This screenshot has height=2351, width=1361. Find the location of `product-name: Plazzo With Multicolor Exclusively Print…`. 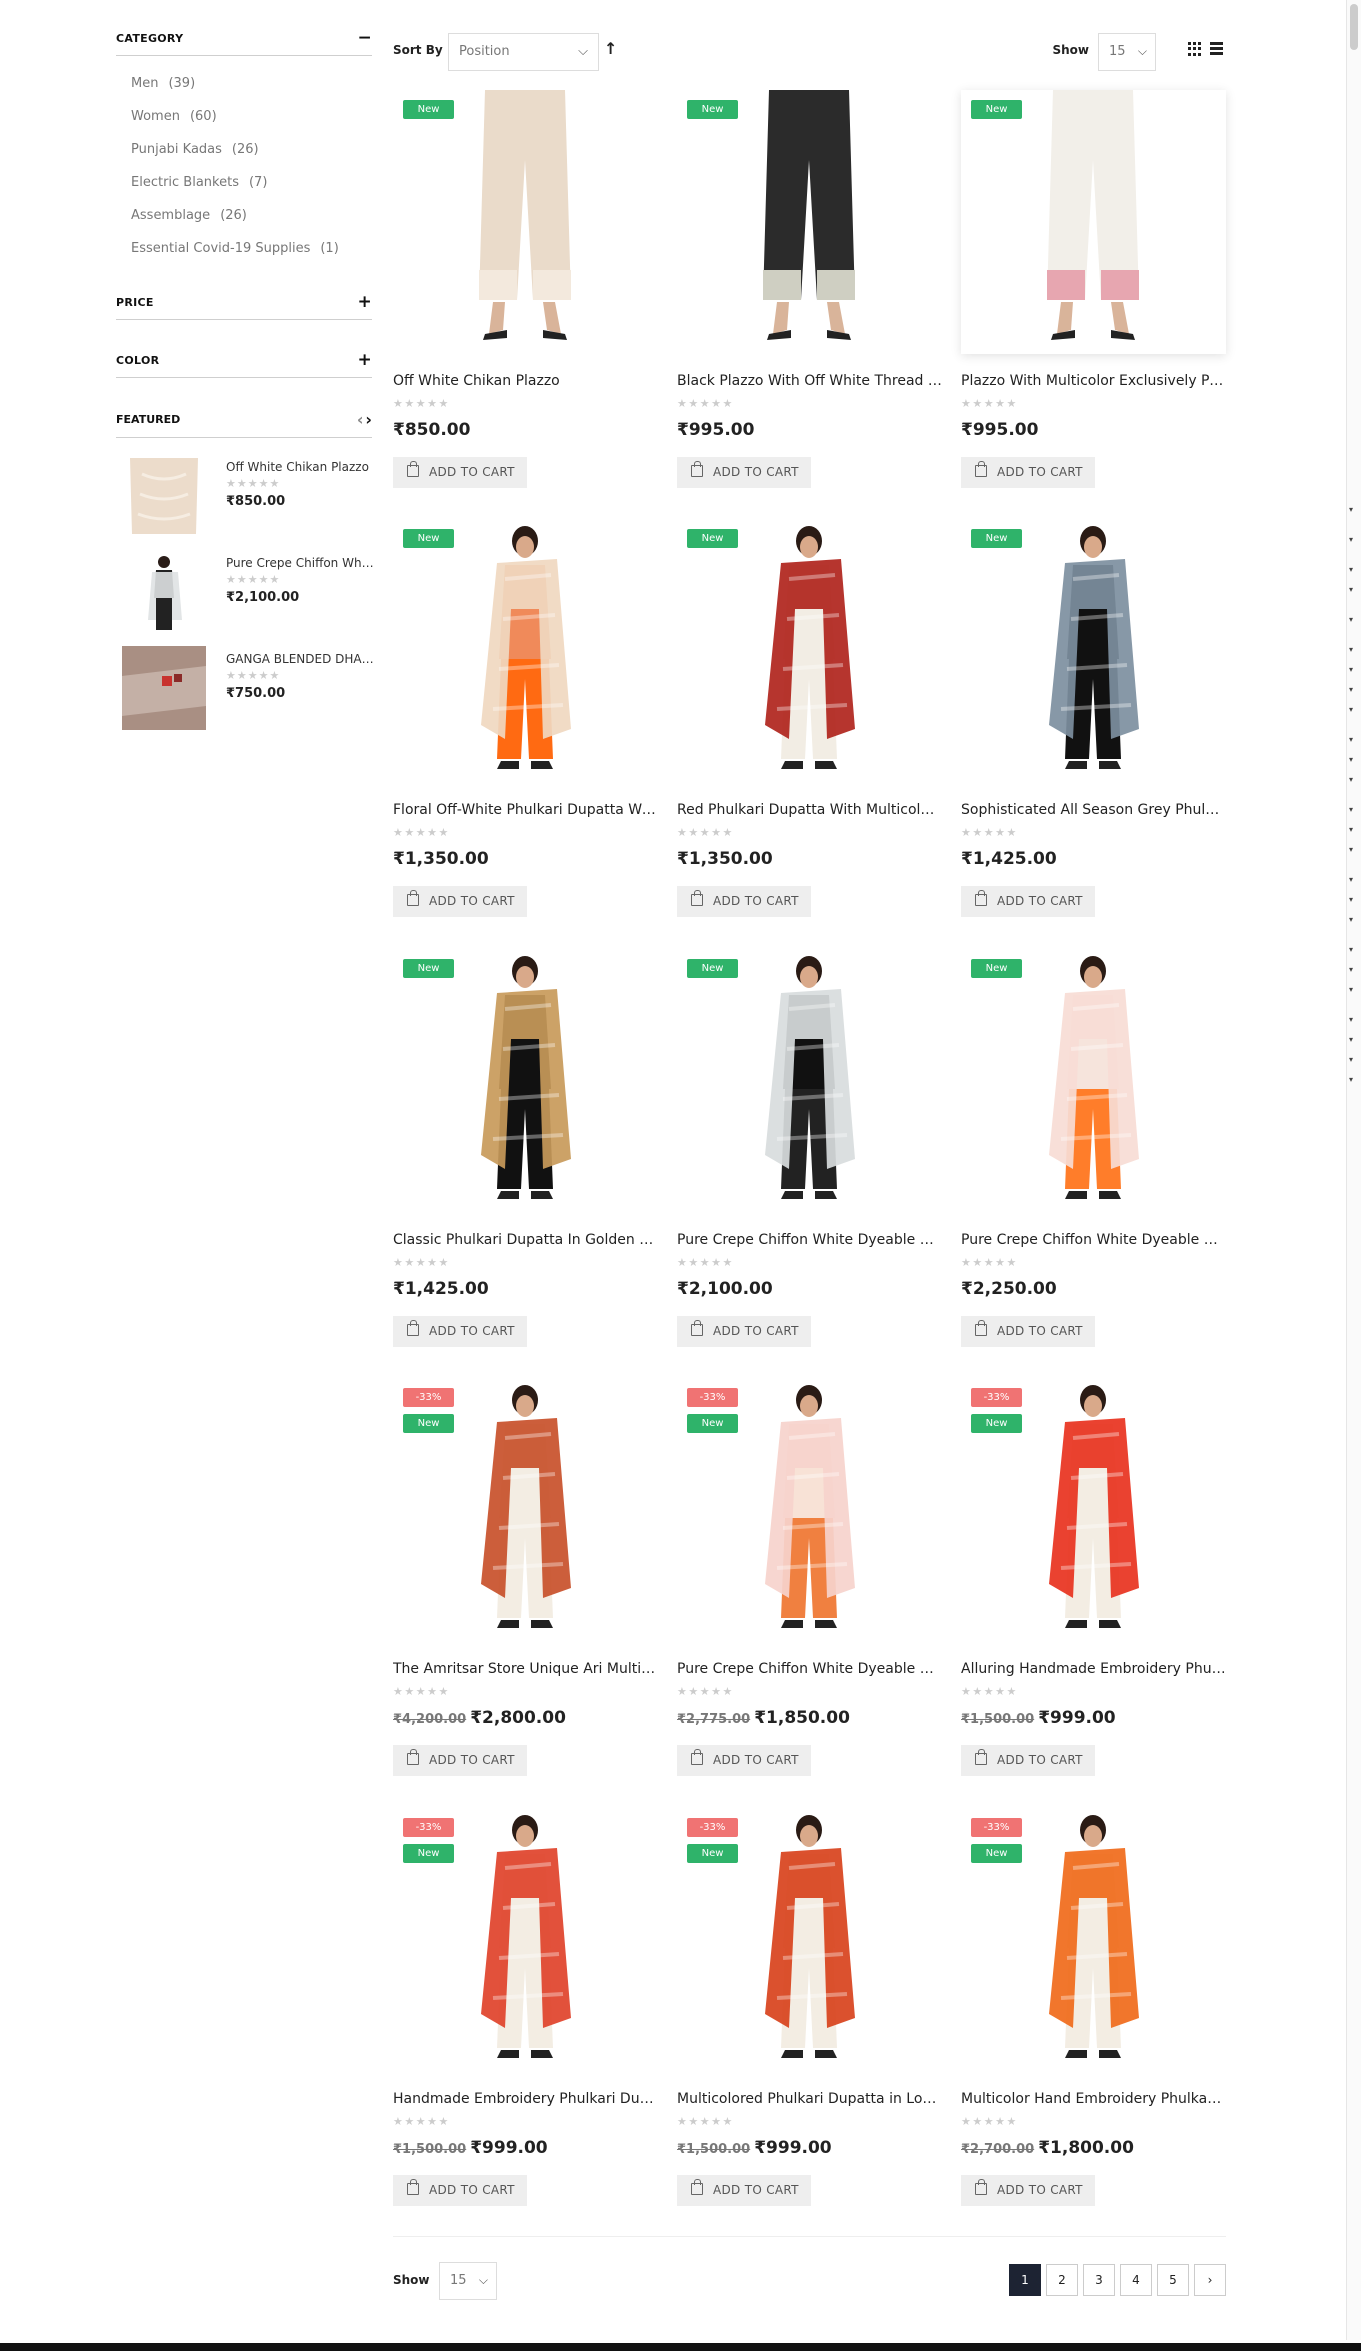

product-name: Plazzo With Multicolor Exclusively Print… is located at coordinates (1093, 381).